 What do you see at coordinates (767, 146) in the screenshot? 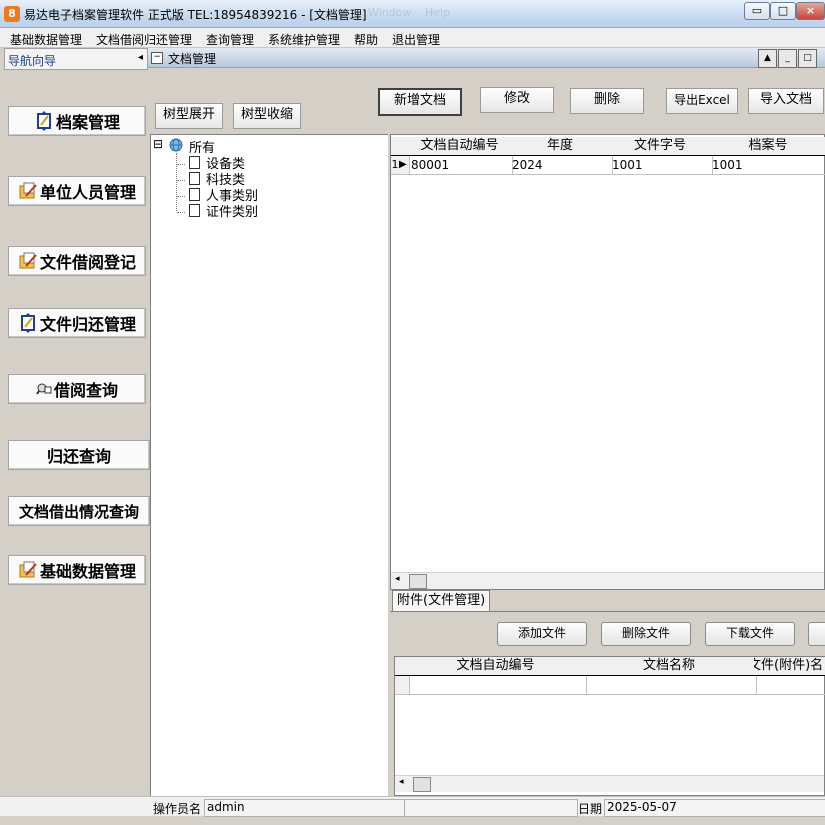
I see `column-header: 档案号` at bounding box center [767, 146].